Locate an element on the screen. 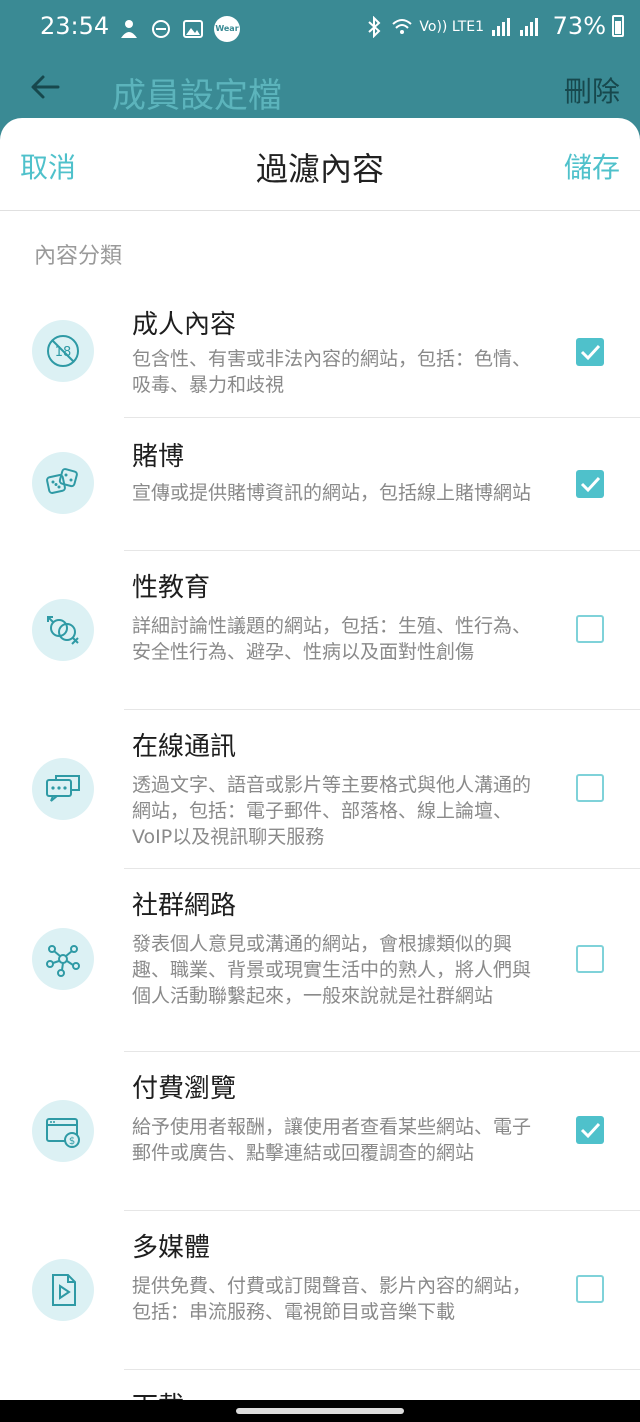 This screenshot has height=1422, width=640. category-name: 成人內容 is located at coordinates (184, 325).